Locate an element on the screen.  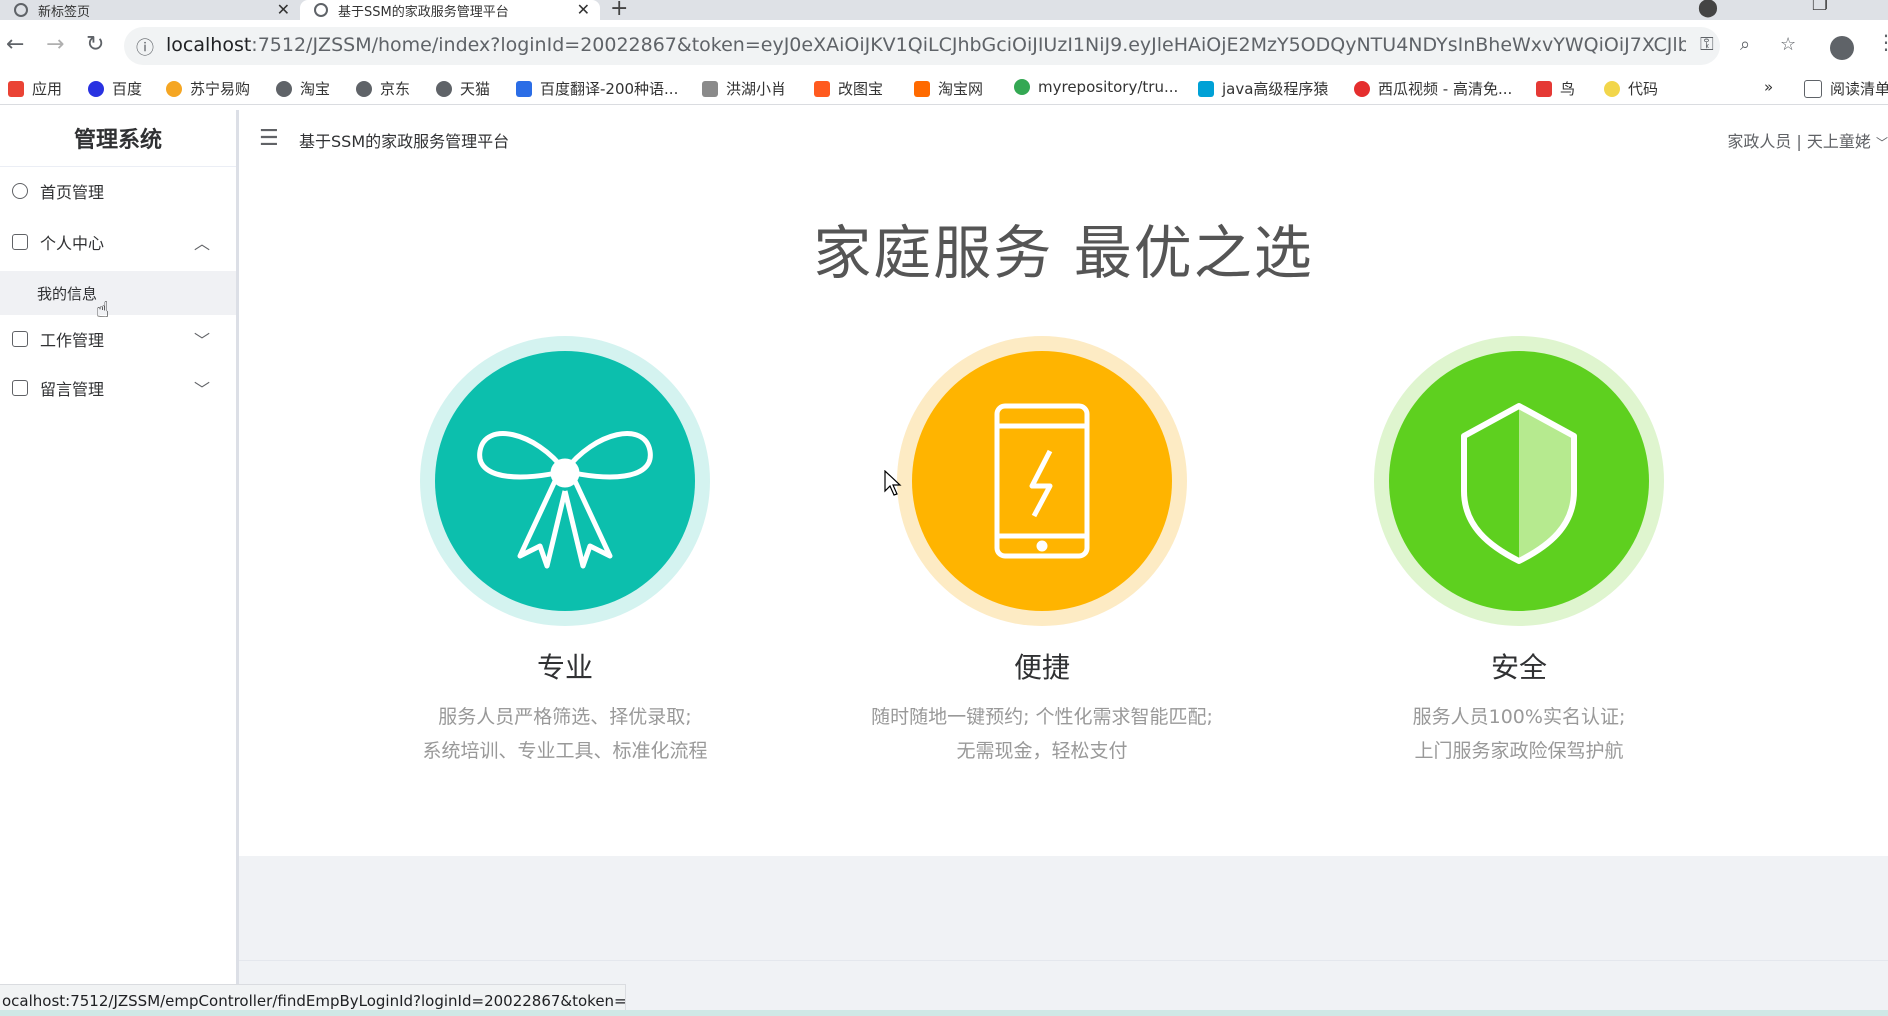
bookmark-item: 洪湖小肖 is located at coordinates (744, 88).